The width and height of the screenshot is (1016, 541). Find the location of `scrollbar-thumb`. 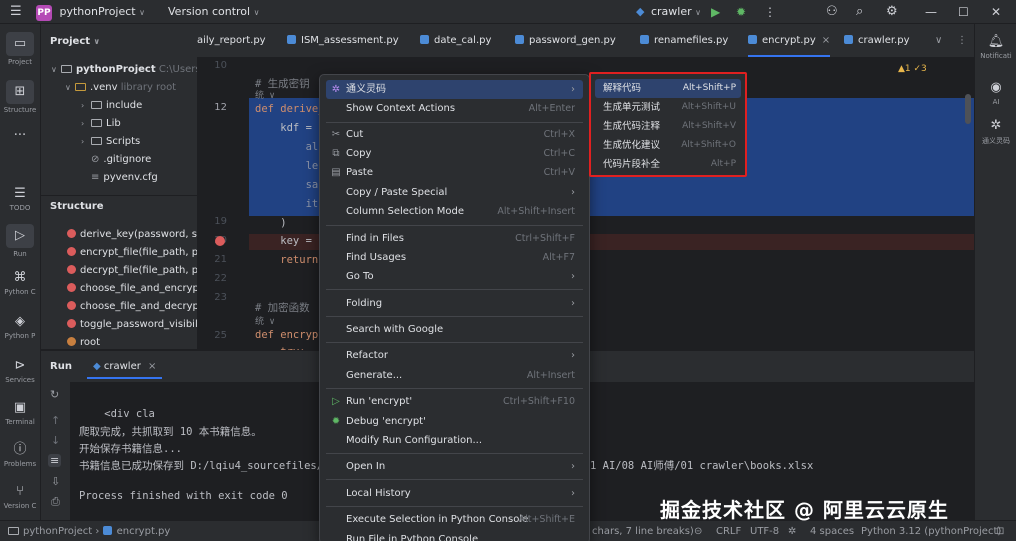

scrollbar-thumb is located at coordinates (968, 109).